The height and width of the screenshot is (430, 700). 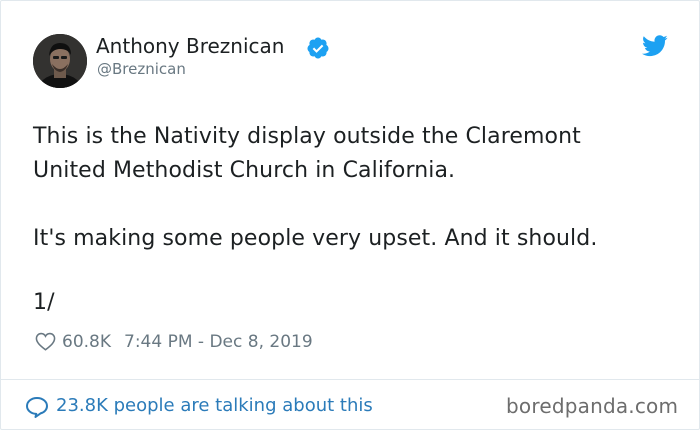 What do you see at coordinates (158, 342) in the screenshot?
I see `tweet-time: 7:44 PM` at bounding box center [158, 342].